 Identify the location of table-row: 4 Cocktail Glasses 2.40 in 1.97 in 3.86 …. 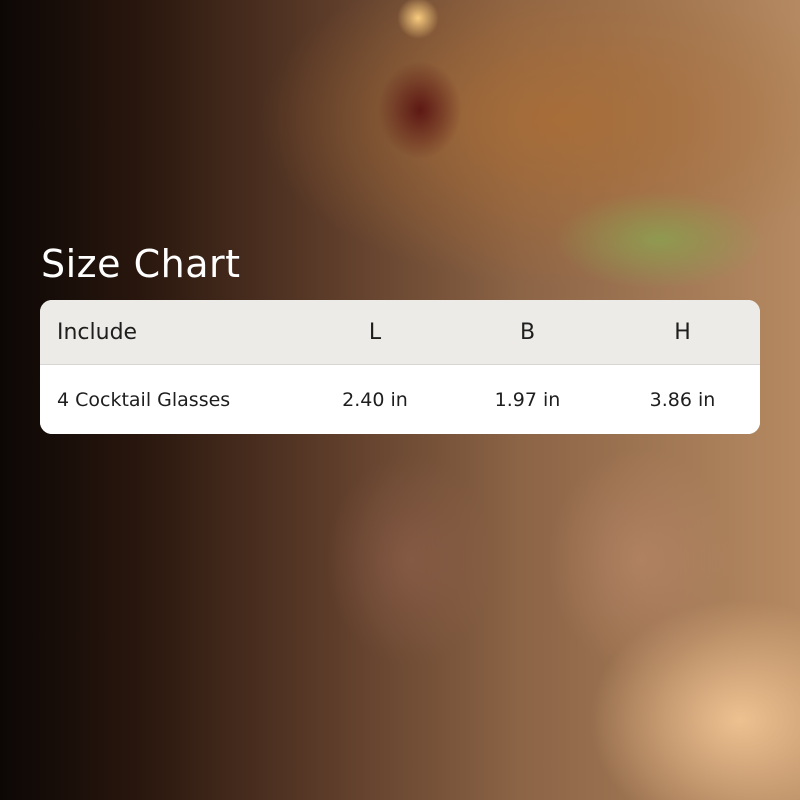
(400, 399).